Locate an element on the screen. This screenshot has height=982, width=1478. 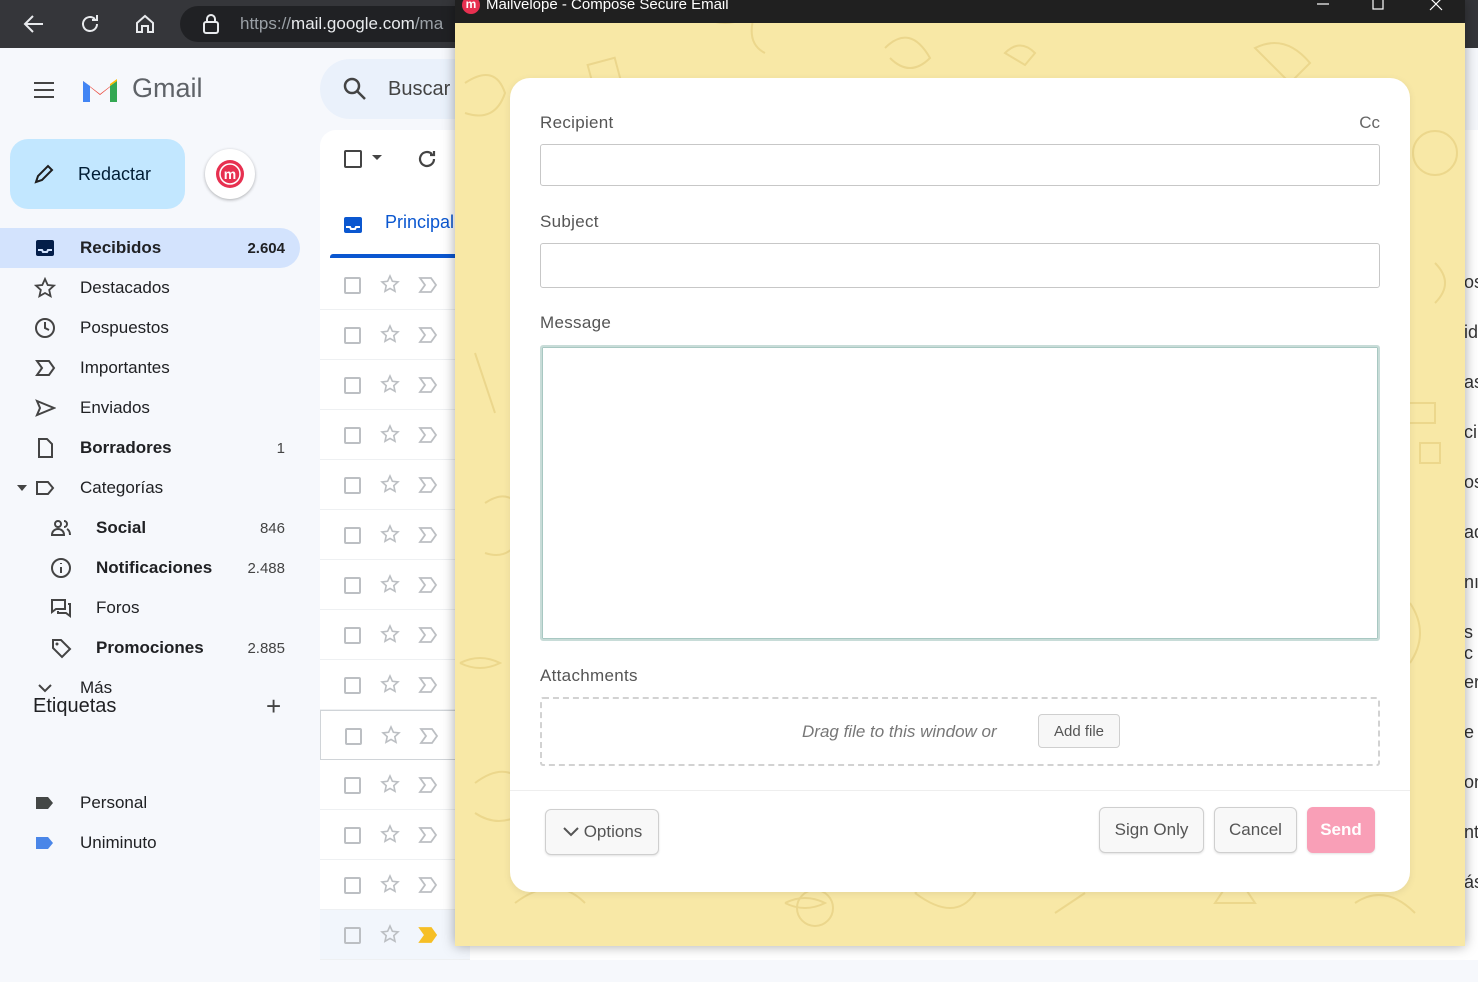
attachment-dropzone: Drag file to this window or Add file is located at coordinates (960, 731).